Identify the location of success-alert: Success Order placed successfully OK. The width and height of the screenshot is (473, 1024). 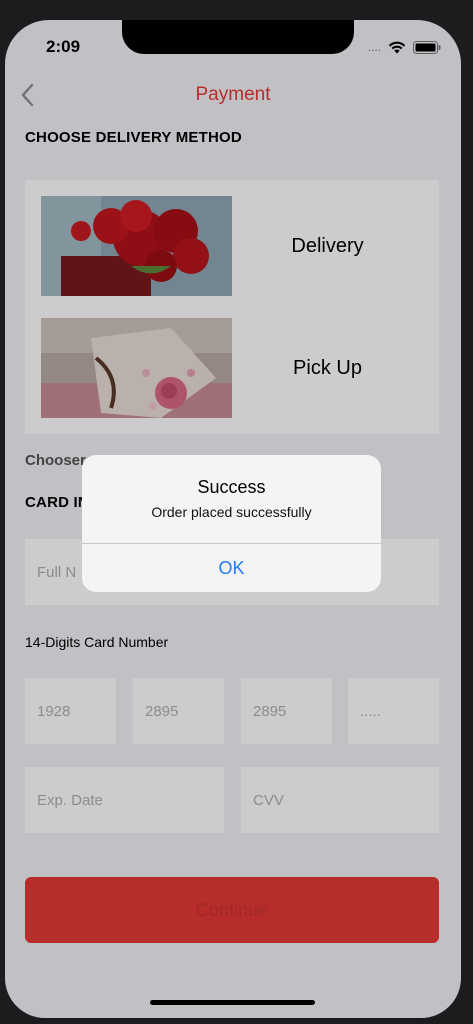
(231, 523).